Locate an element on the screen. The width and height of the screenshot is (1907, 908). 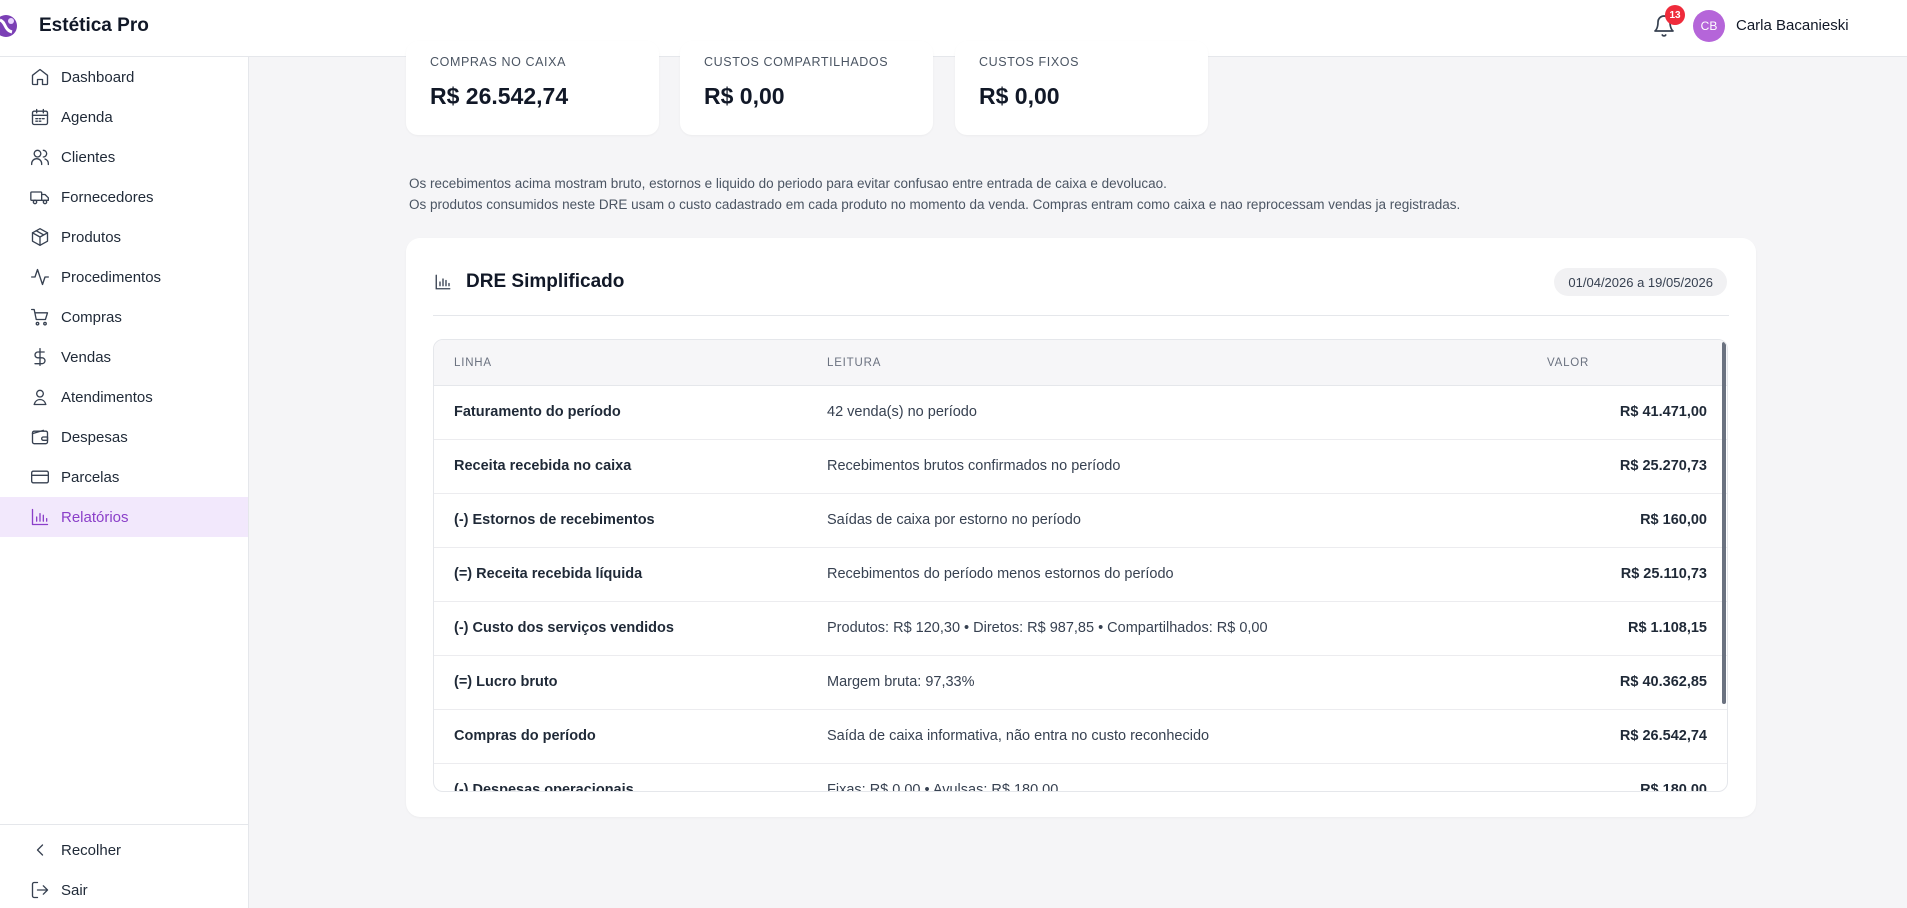
logout-label: Sair is located at coordinates (74, 890).